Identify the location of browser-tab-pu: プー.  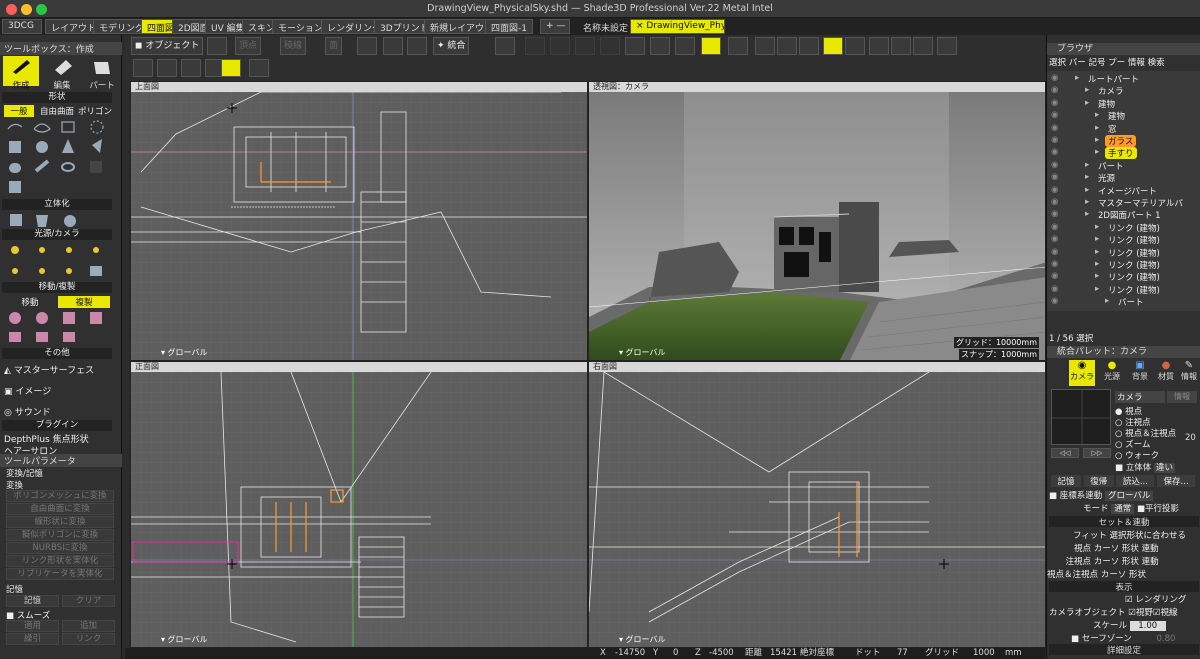
(1116, 63).